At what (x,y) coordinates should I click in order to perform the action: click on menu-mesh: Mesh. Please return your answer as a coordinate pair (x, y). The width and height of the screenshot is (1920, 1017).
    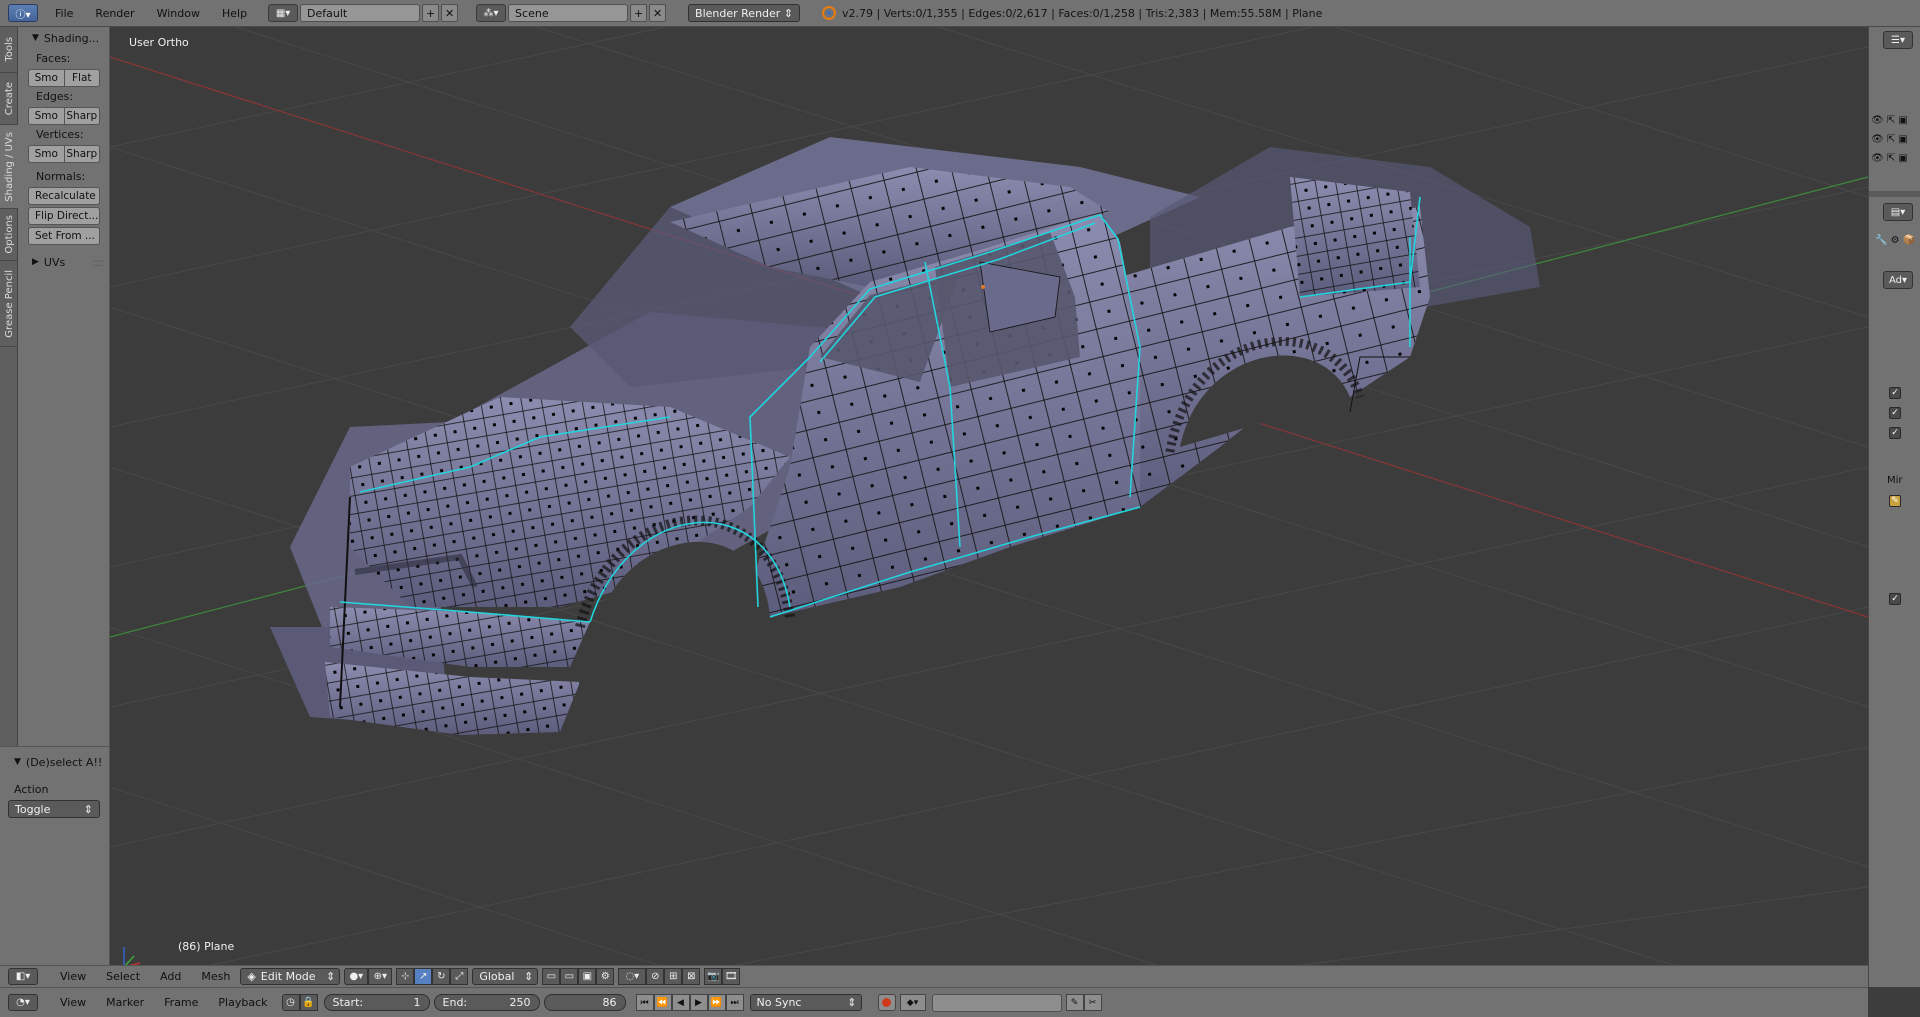
    Looking at the image, I should click on (215, 976).